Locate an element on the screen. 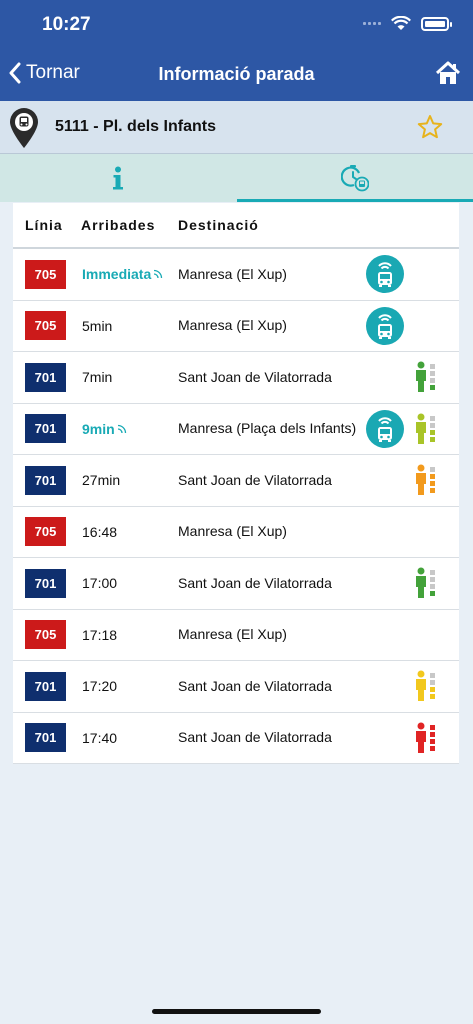  table-row: 701 17:00 Sant Joan de Vilatorrada is located at coordinates (236, 584).